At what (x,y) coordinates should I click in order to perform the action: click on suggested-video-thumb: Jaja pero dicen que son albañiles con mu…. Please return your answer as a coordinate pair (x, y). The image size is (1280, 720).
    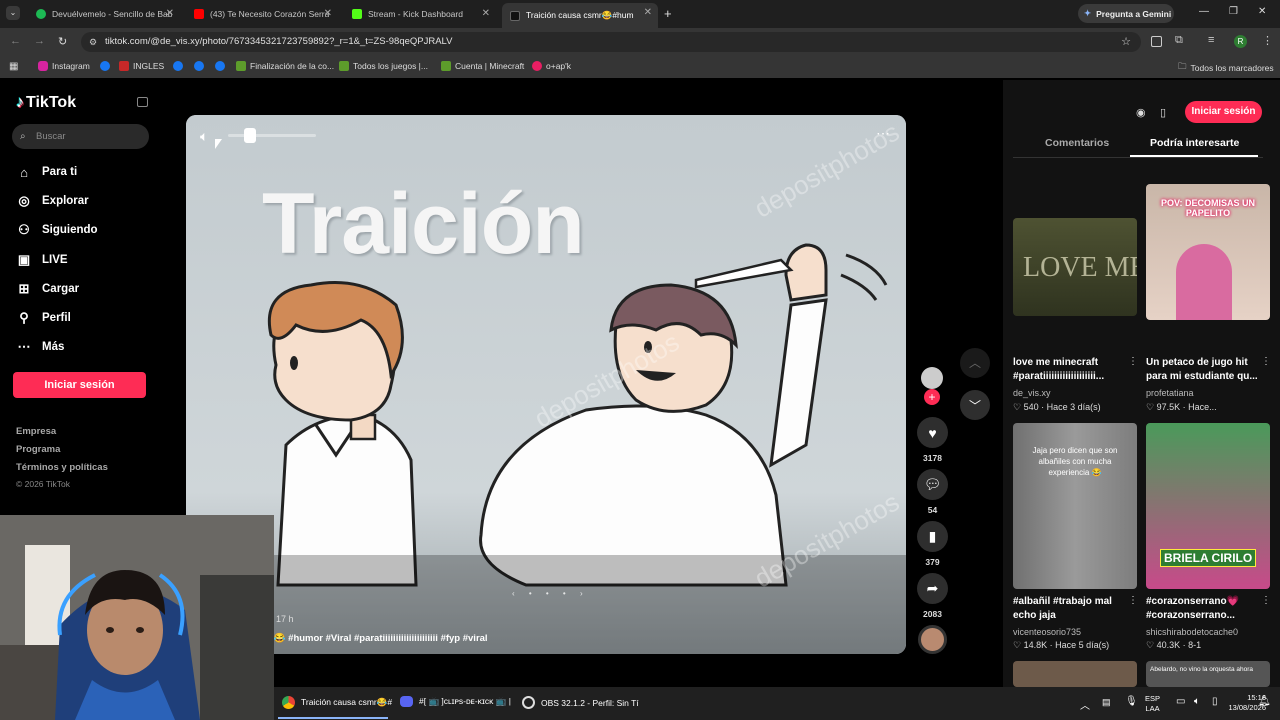
    Looking at the image, I should click on (1075, 506).